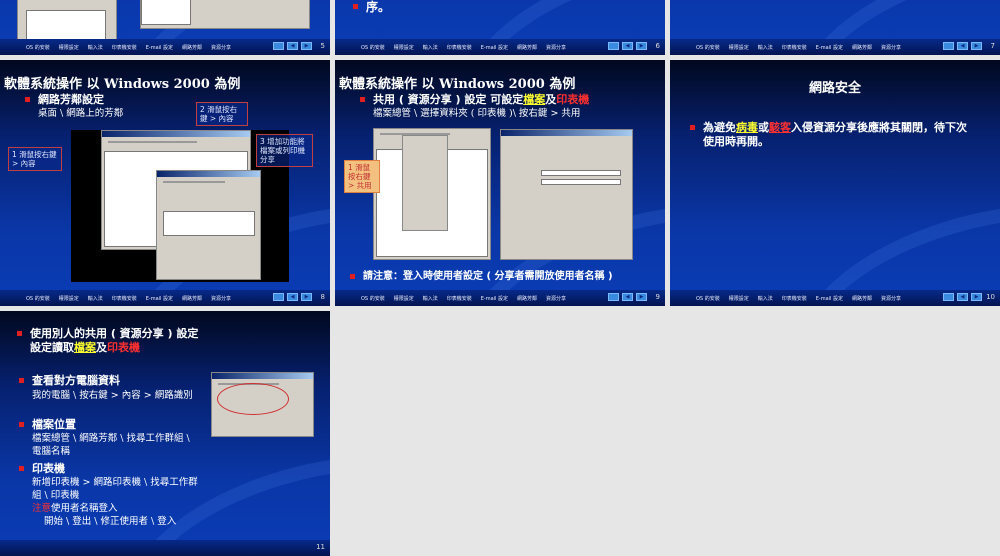 The width and height of the screenshot is (1000, 556). I want to click on bullet-sub: 桌面 \ 網路上的芳鄰, so click(81, 113).